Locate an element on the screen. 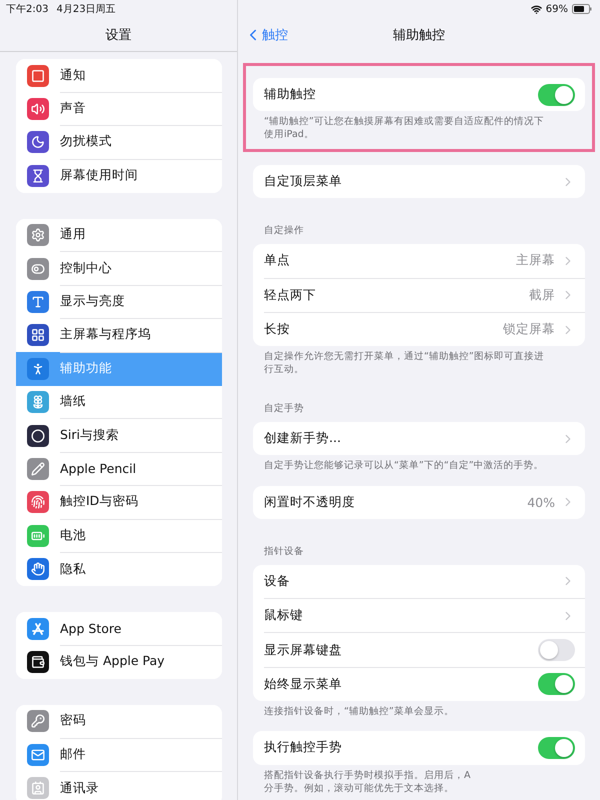 This screenshot has height=800, width=600. status-time: 下午2:03 is located at coordinates (27, 9).